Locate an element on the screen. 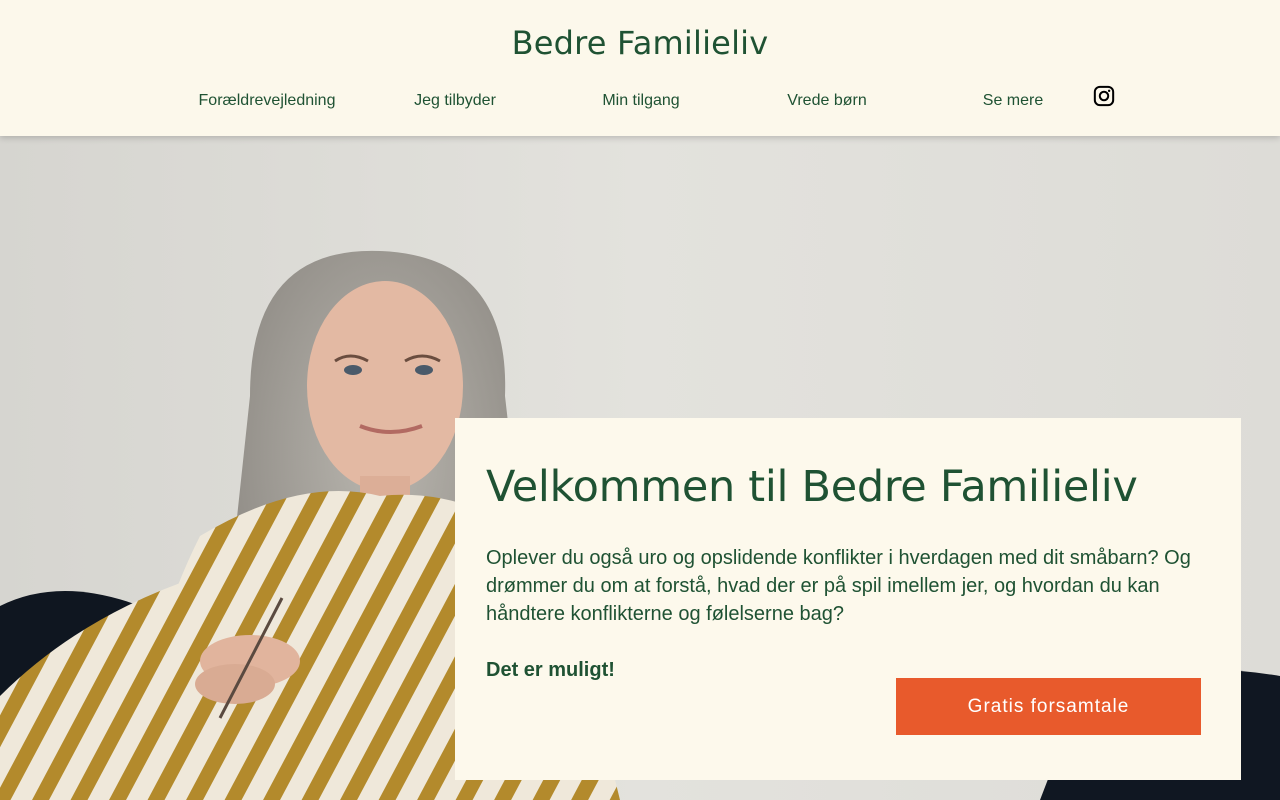 The height and width of the screenshot is (800, 1280). nav-item-jeg-tilbyder: Jeg tilbyder is located at coordinates (455, 101).